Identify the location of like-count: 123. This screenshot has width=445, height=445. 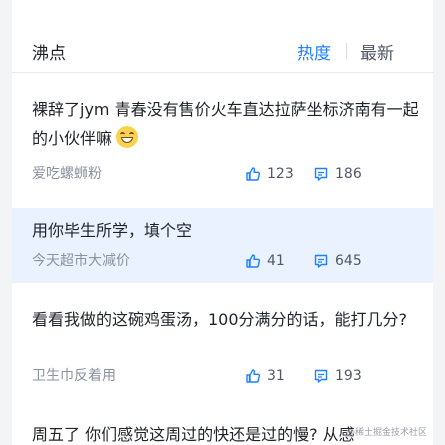
(280, 174).